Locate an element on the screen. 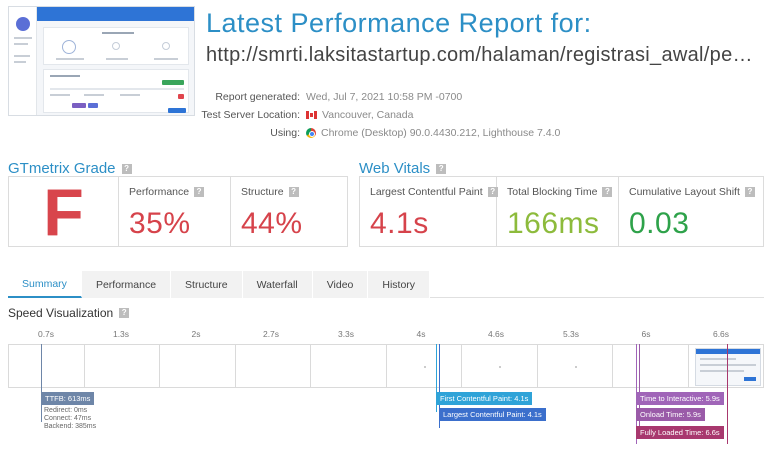 The image size is (772, 457). thumbnail-sidebar is located at coordinates (23, 61).